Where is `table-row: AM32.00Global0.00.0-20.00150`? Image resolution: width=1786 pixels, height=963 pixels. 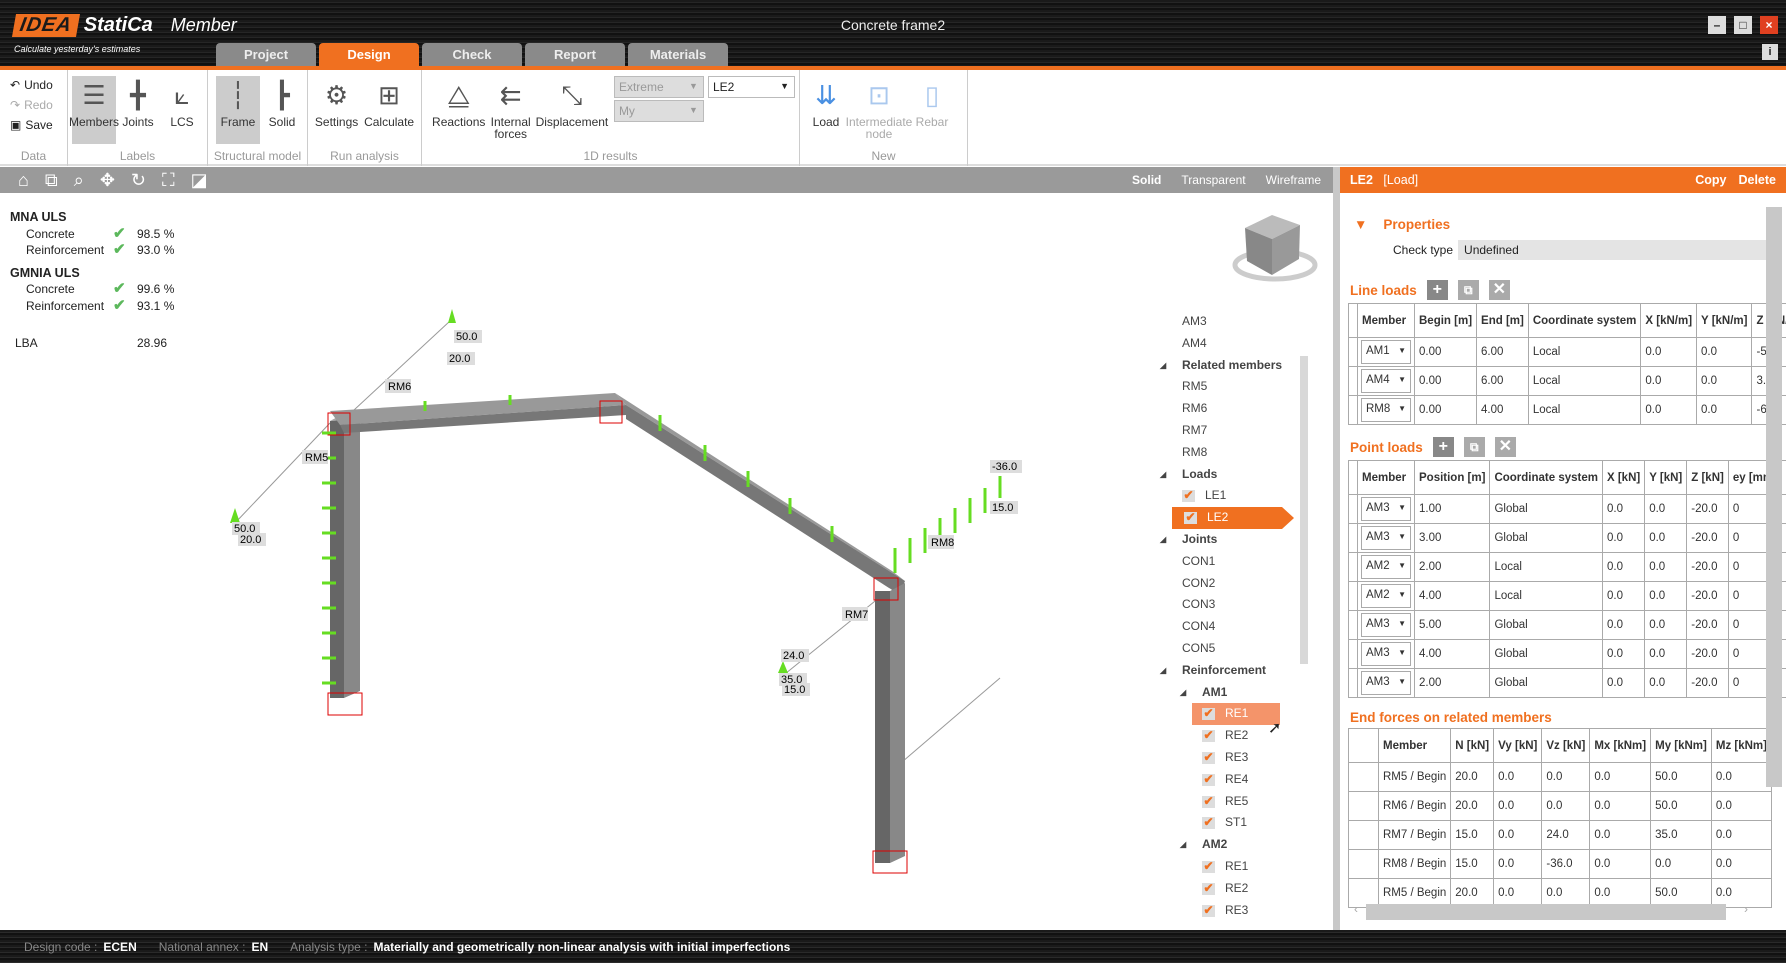 table-row: AM32.00Global0.00.0-20.00150 is located at coordinates (1567, 683).